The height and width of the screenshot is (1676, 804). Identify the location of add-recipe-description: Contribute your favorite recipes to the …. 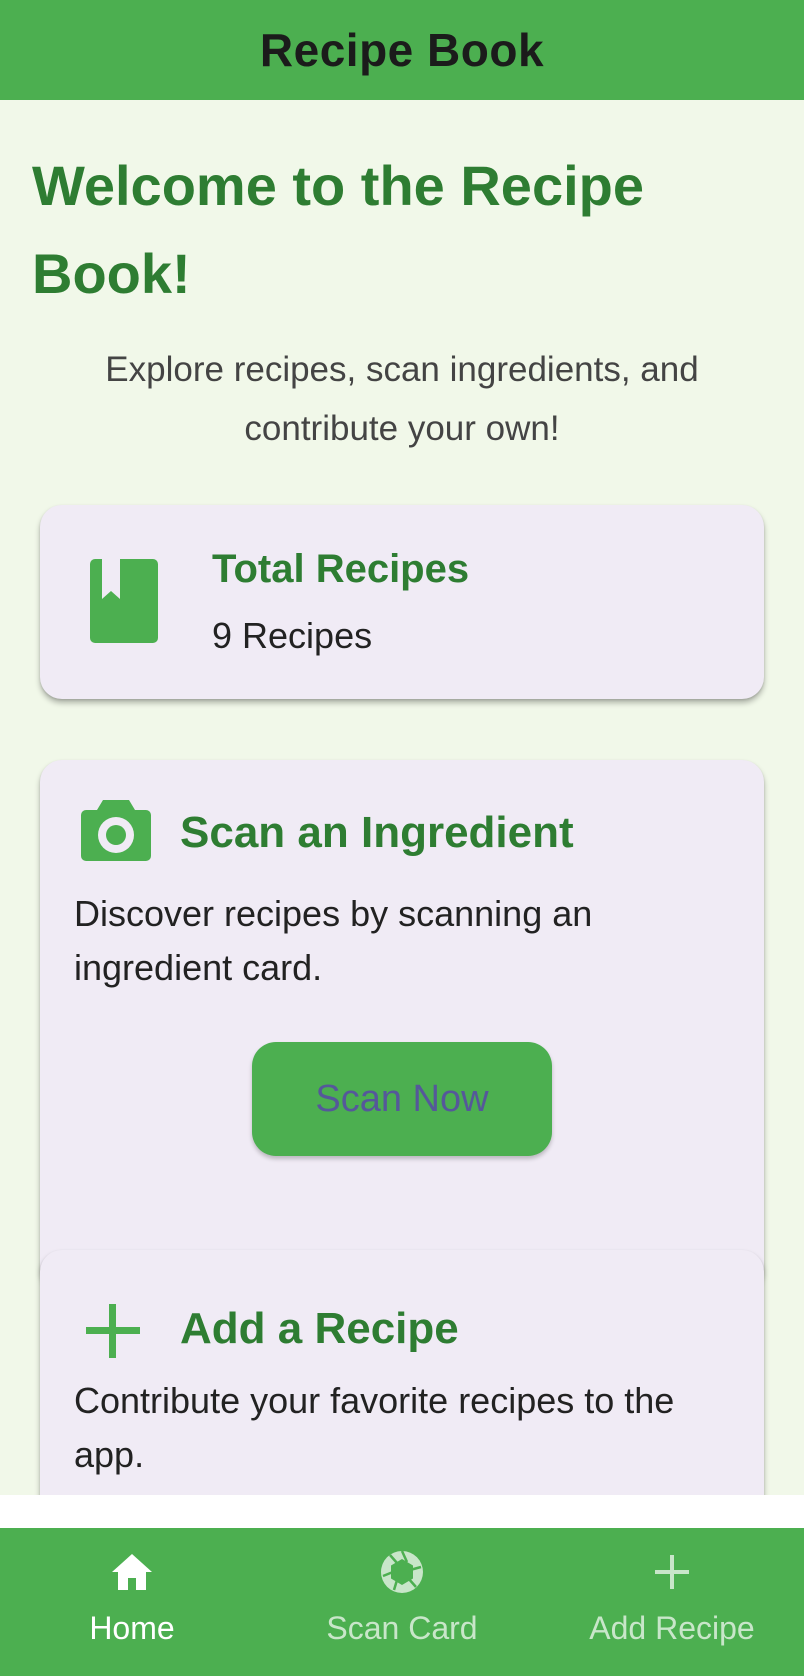
(374, 1427).